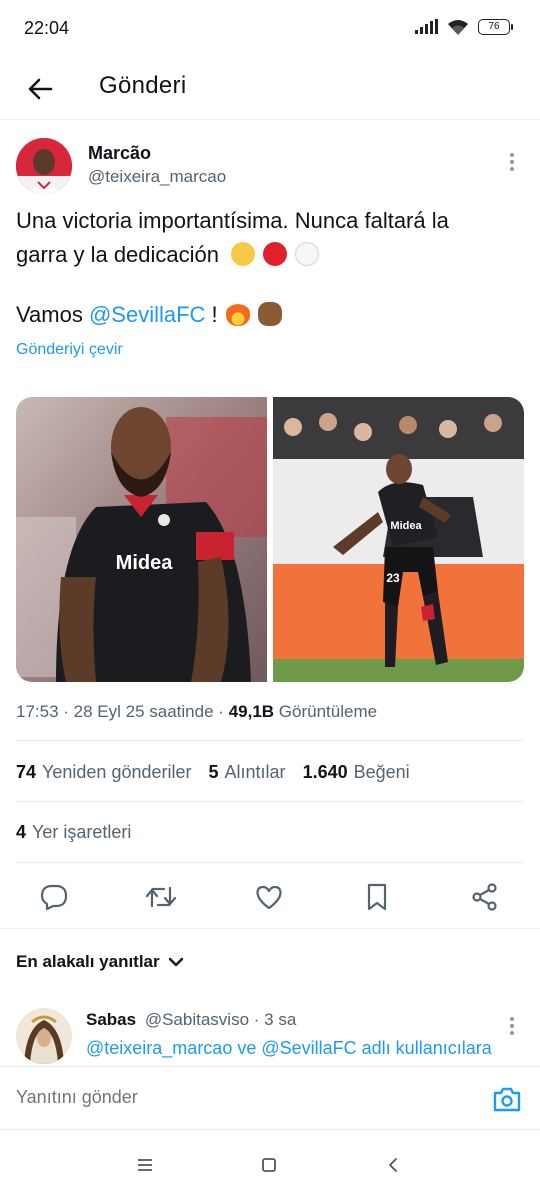 This screenshot has height=1199, width=540. I want to click on reply-button, so click(54, 897).